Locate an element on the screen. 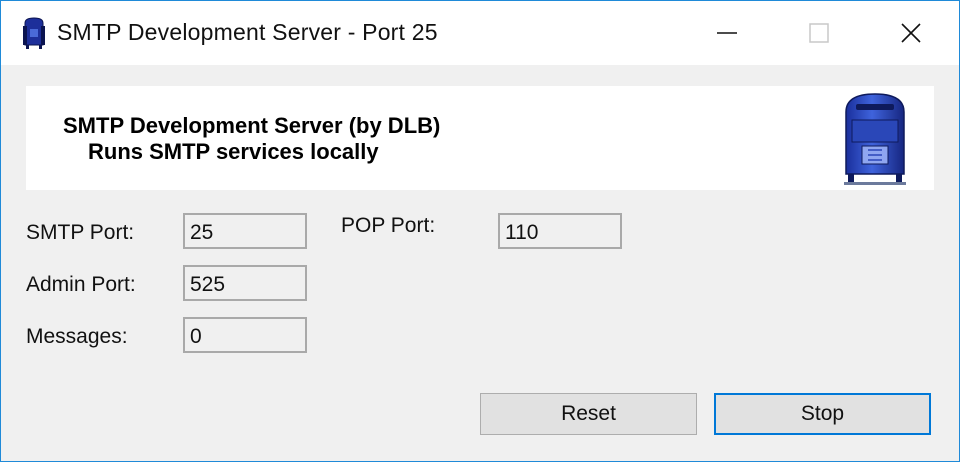 The width and height of the screenshot is (960, 462). admin-port-label: Admin Port: is located at coordinates (81, 284).